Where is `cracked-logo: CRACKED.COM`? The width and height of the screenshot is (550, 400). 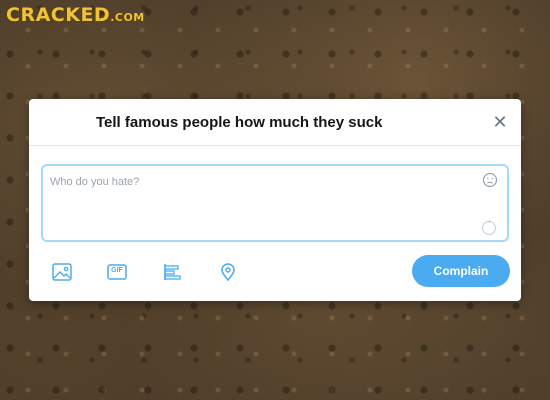
cracked-logo: CRACKED.COM is located at coordinates (75, 15).